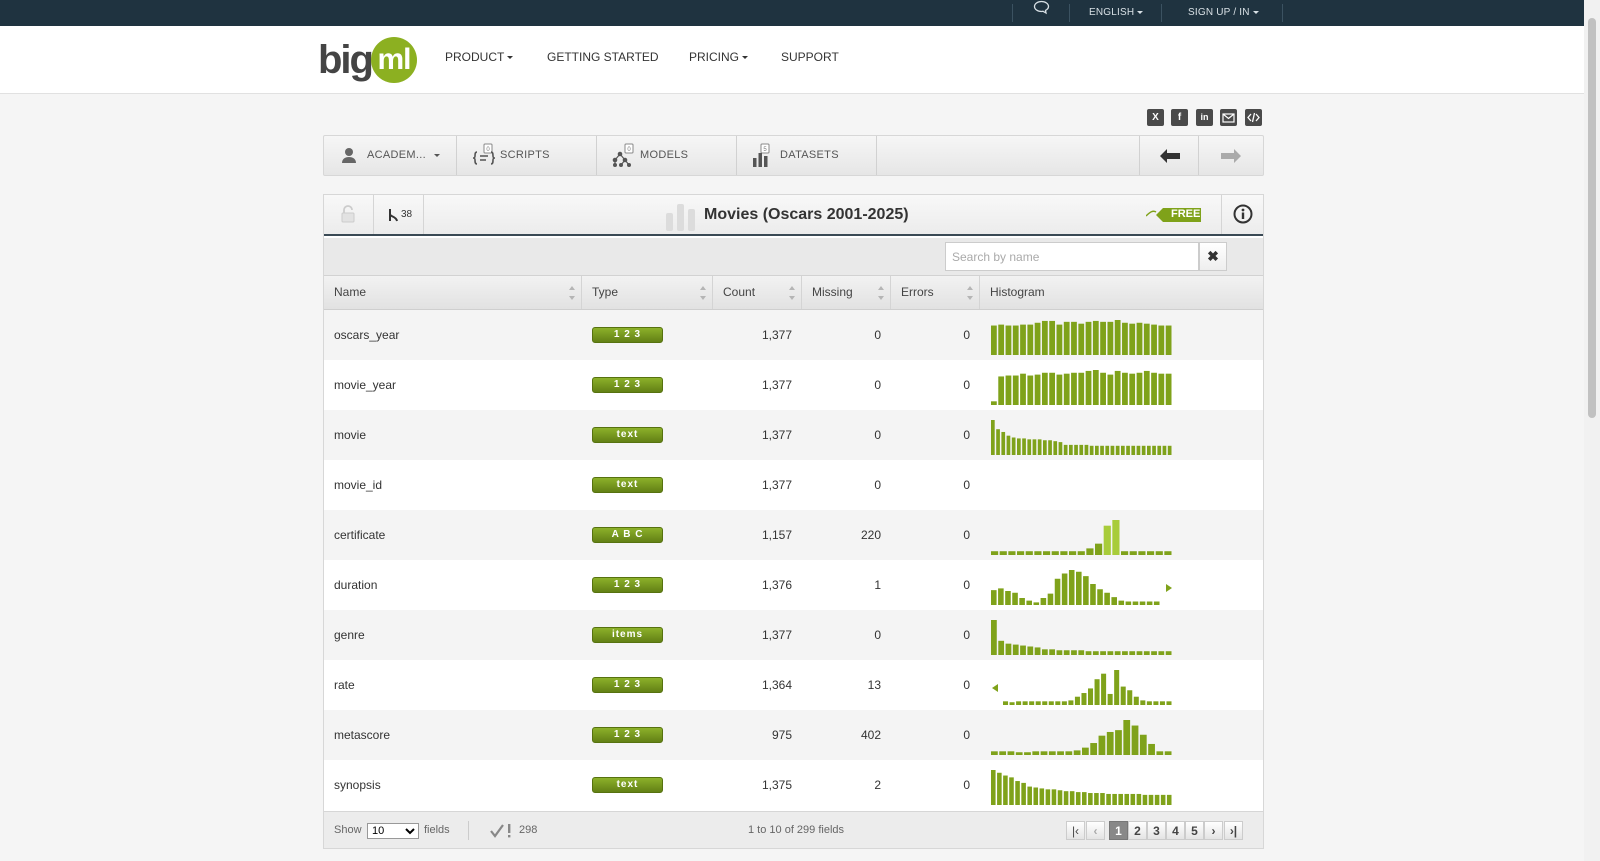 This screenshot has height=861, width=1600. I want to click on lock-button, so click(349, 214).